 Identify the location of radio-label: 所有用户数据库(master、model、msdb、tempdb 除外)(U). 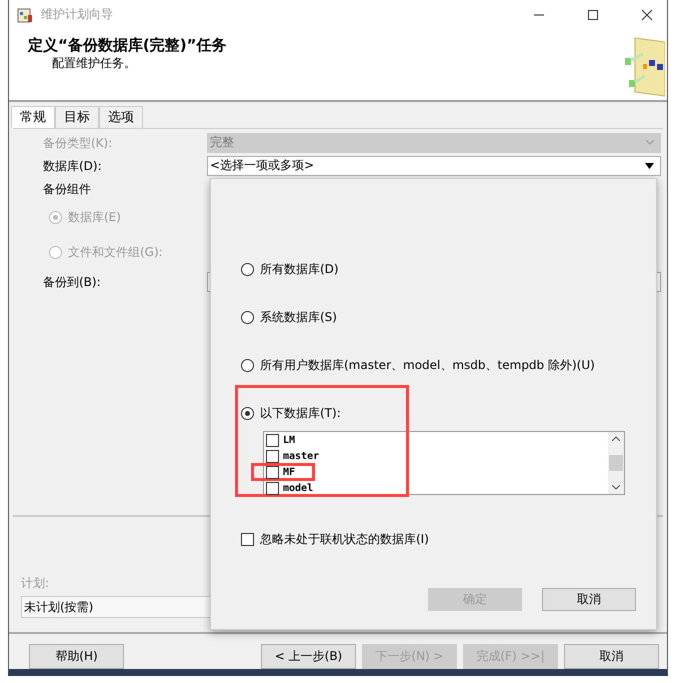
(427, 365).